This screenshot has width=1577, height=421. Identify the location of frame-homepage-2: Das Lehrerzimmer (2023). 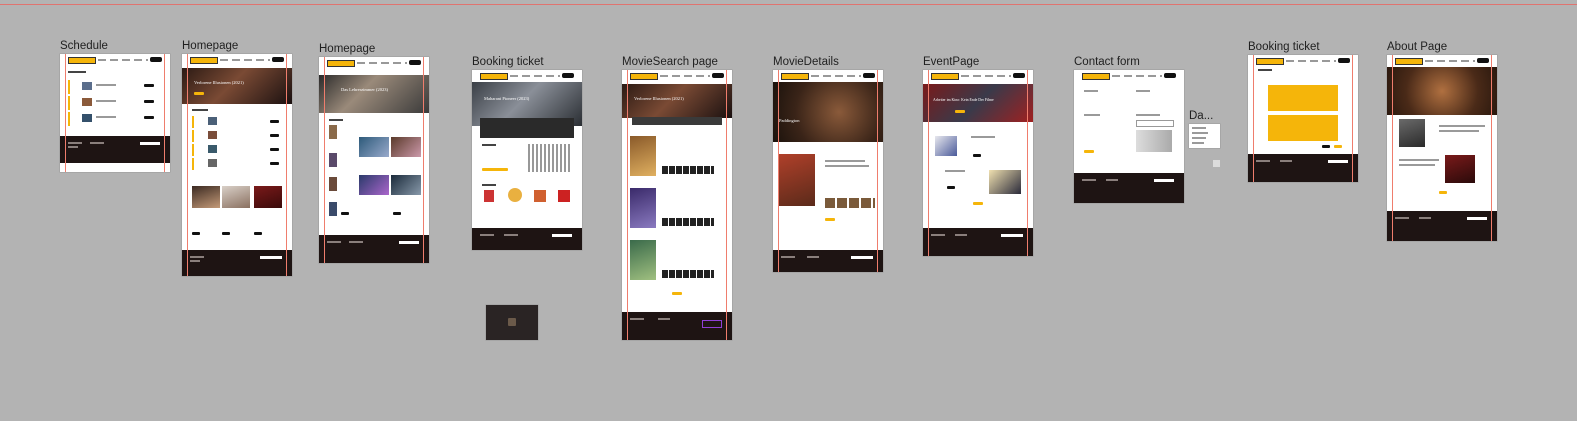
(374, 160).